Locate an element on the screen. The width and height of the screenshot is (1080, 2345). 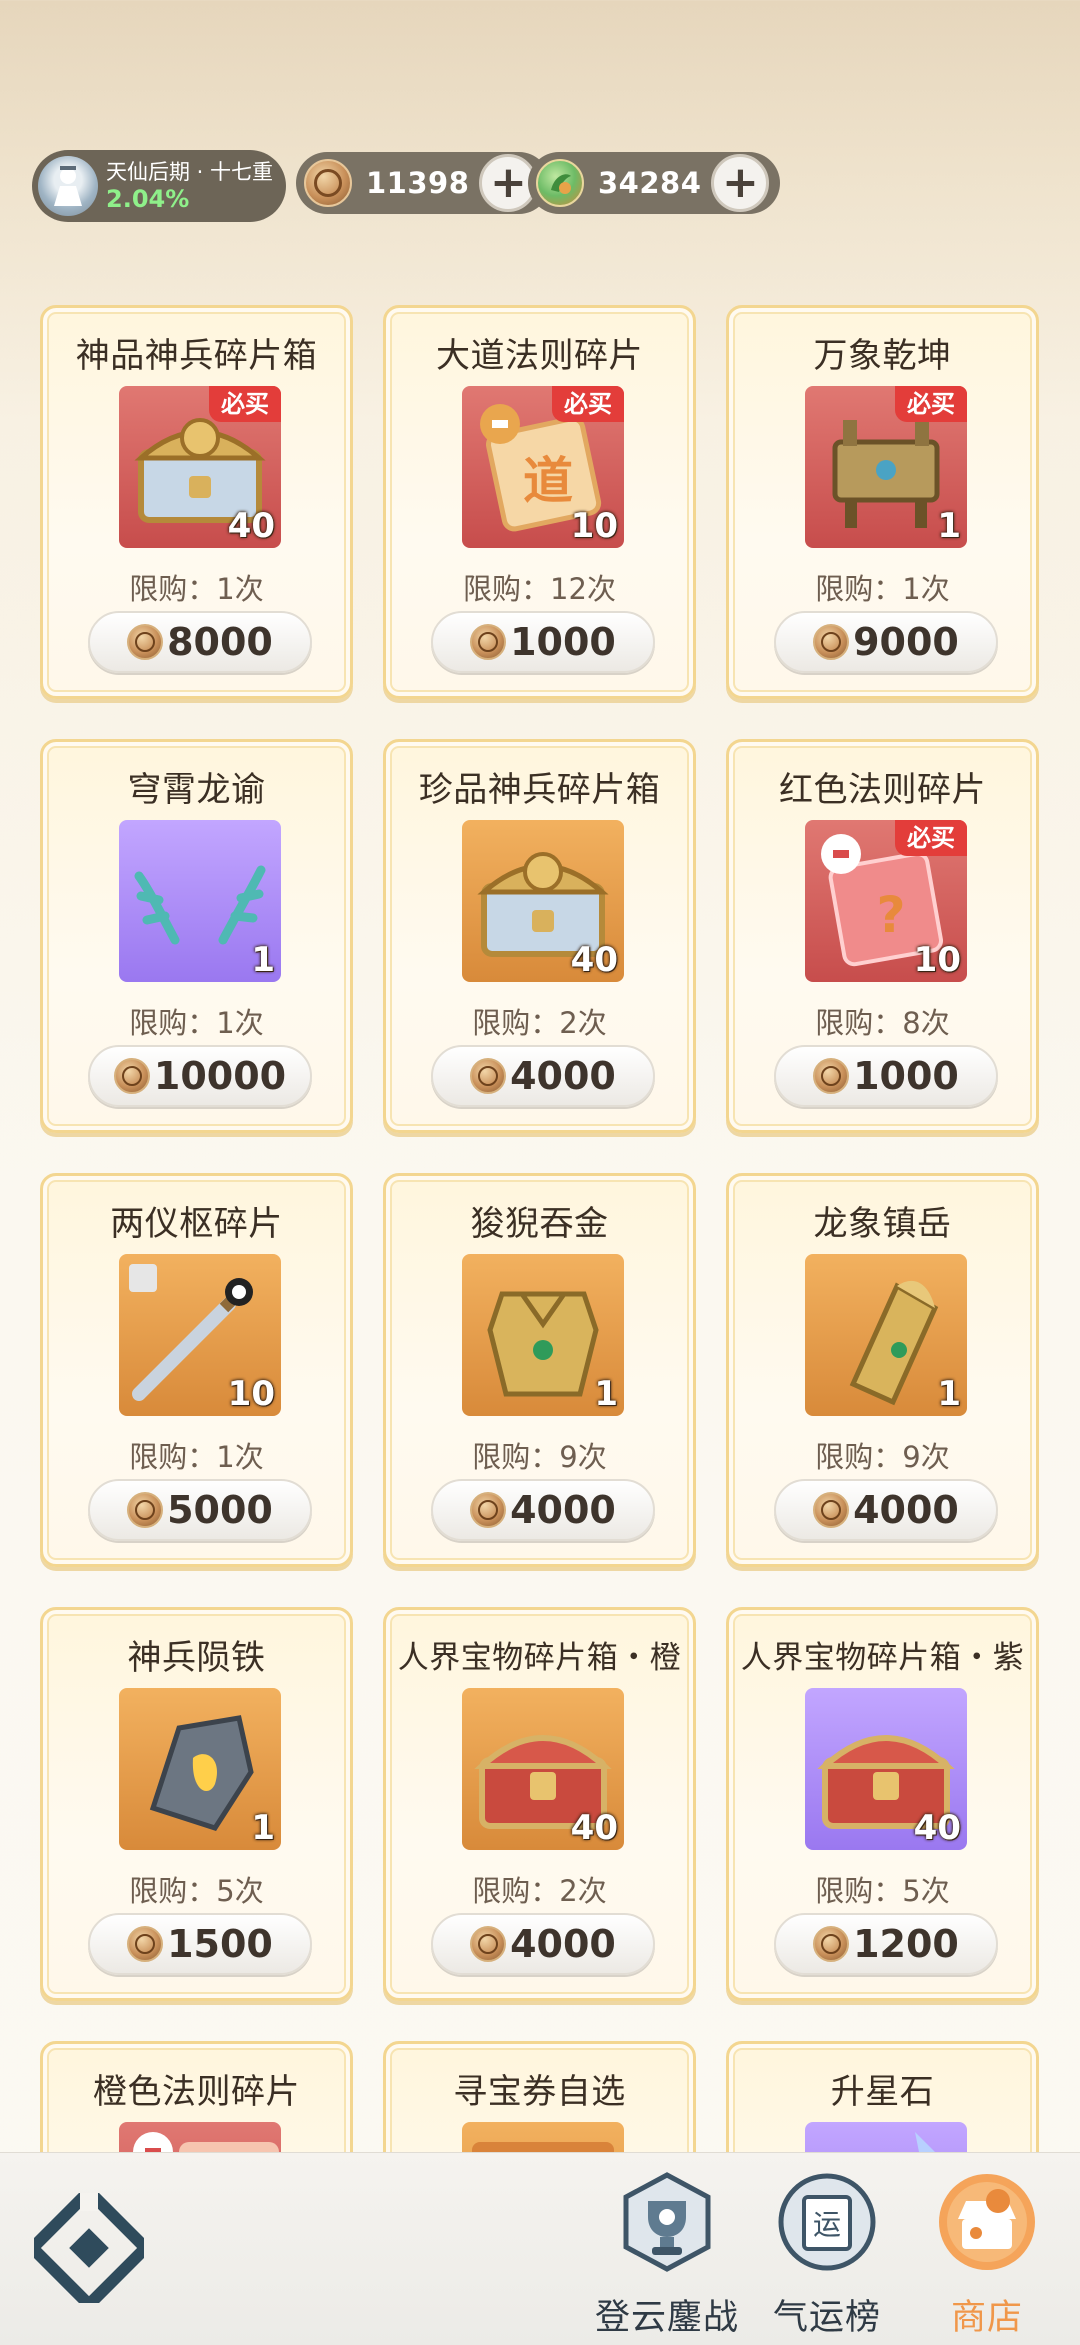
shop-item-card: 珍品神兵碎片箱 40 限购：2次 4000 is located at coordinates (539, 936).